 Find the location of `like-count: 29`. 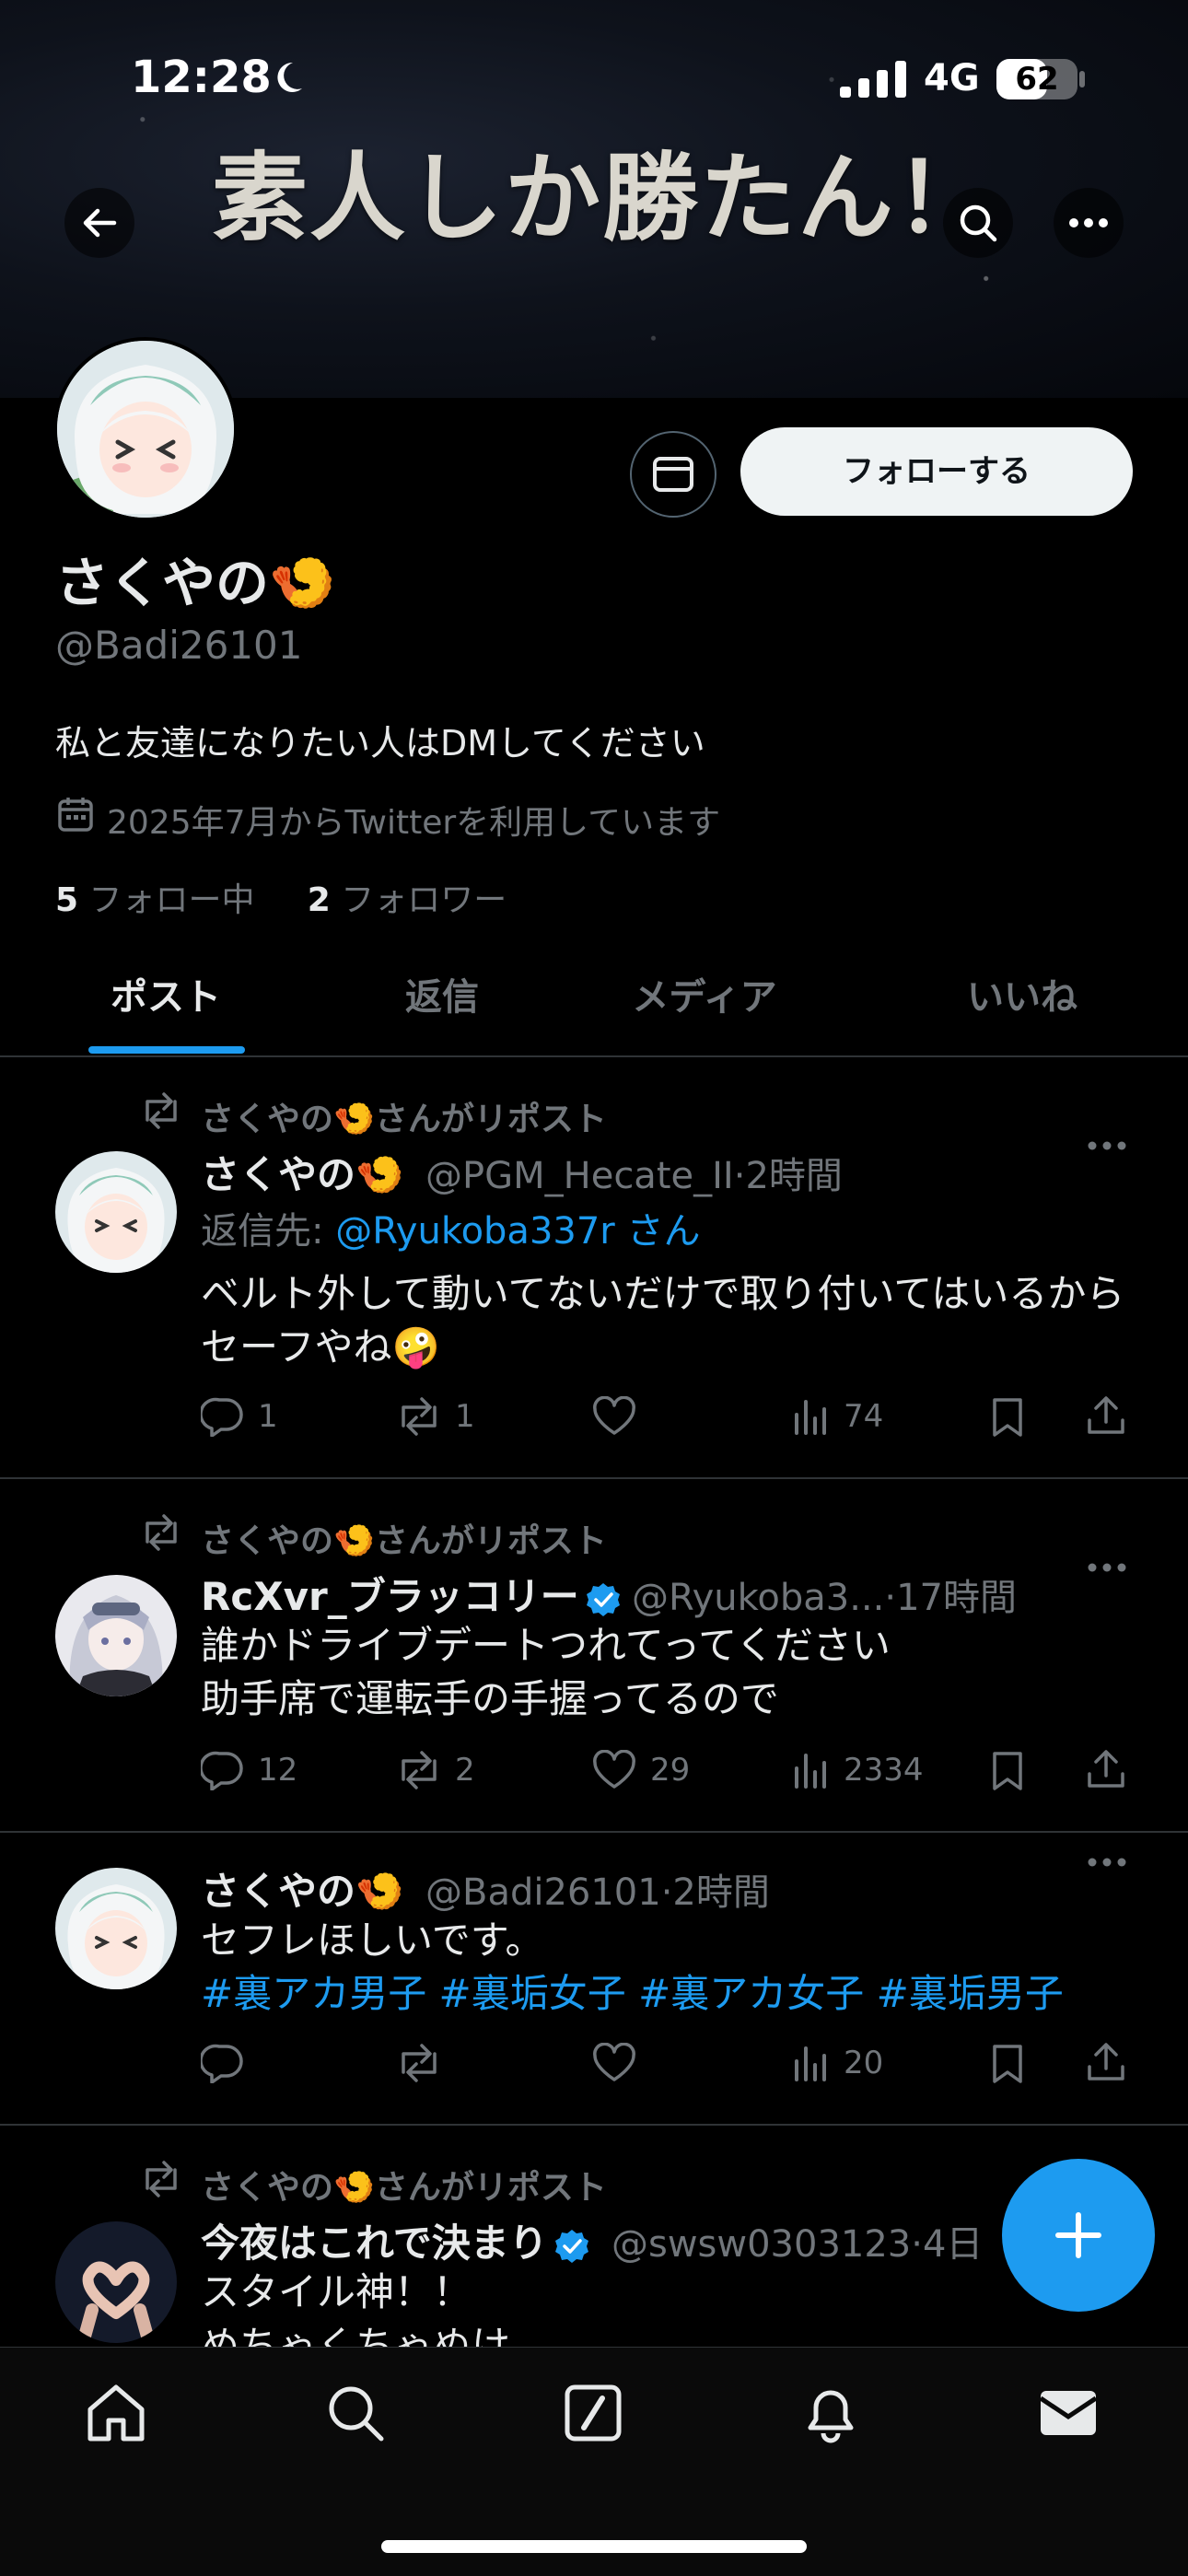

like-count: 29 is located at coordinates (671, 1770).